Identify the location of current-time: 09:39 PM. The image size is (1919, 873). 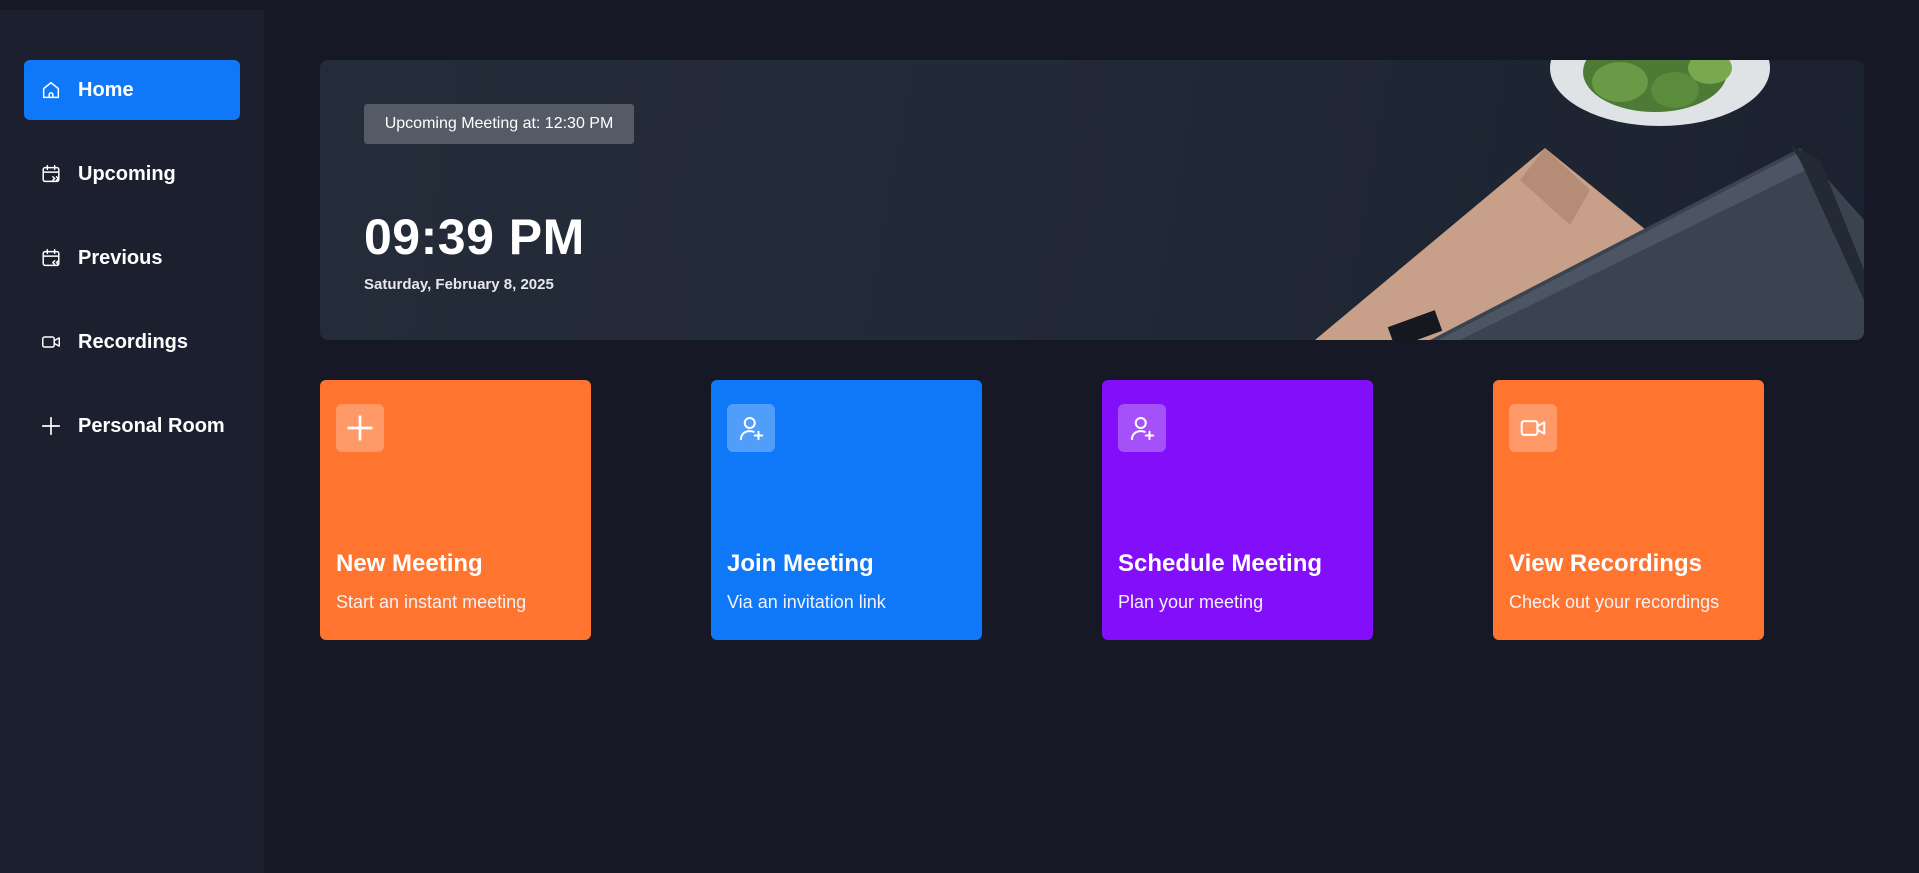
(474, 237).